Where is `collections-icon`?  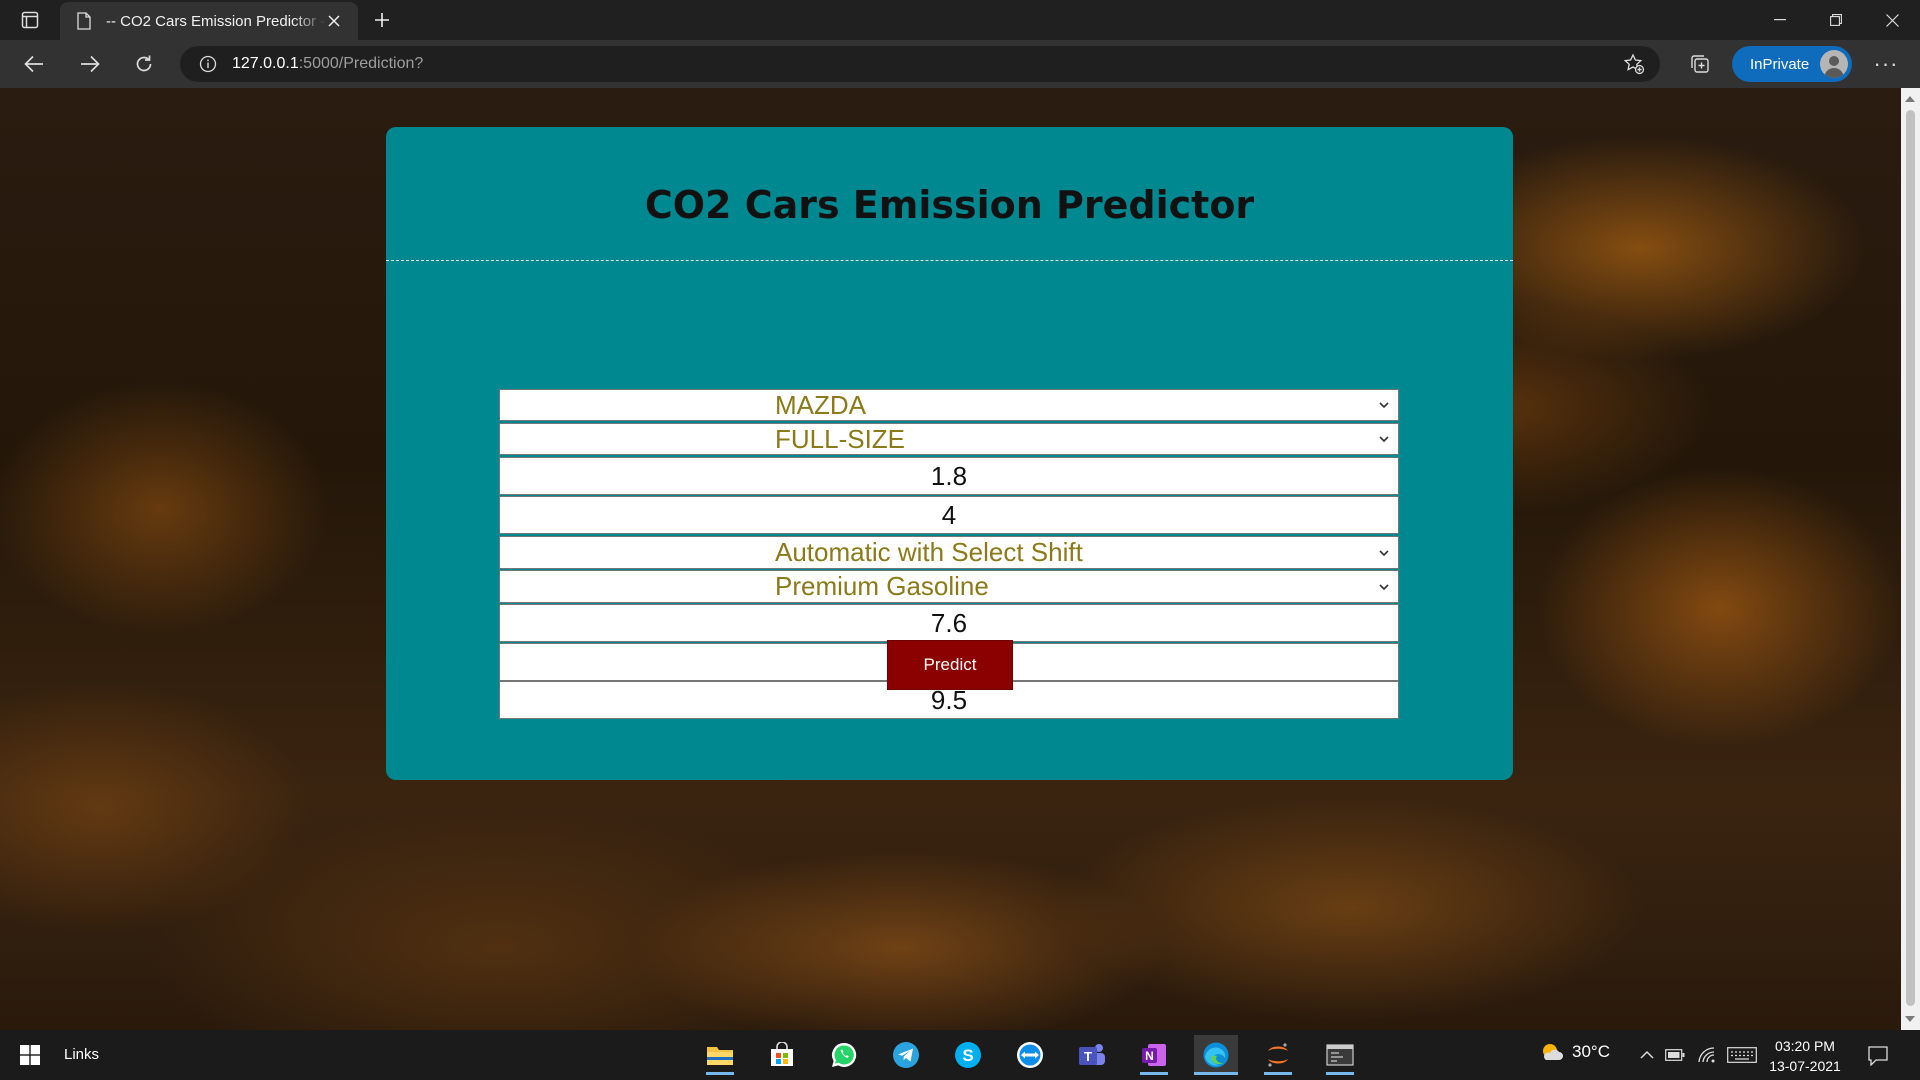 collections-icon is located at coordinates (1700, 64).